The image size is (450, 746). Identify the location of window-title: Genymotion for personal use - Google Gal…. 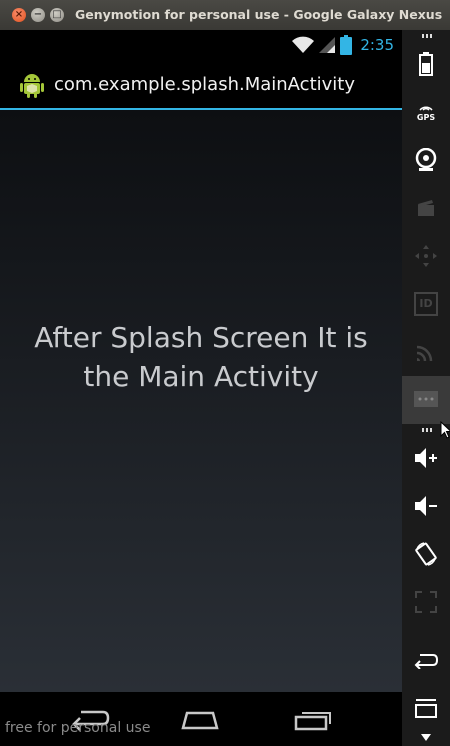
(259, 14).